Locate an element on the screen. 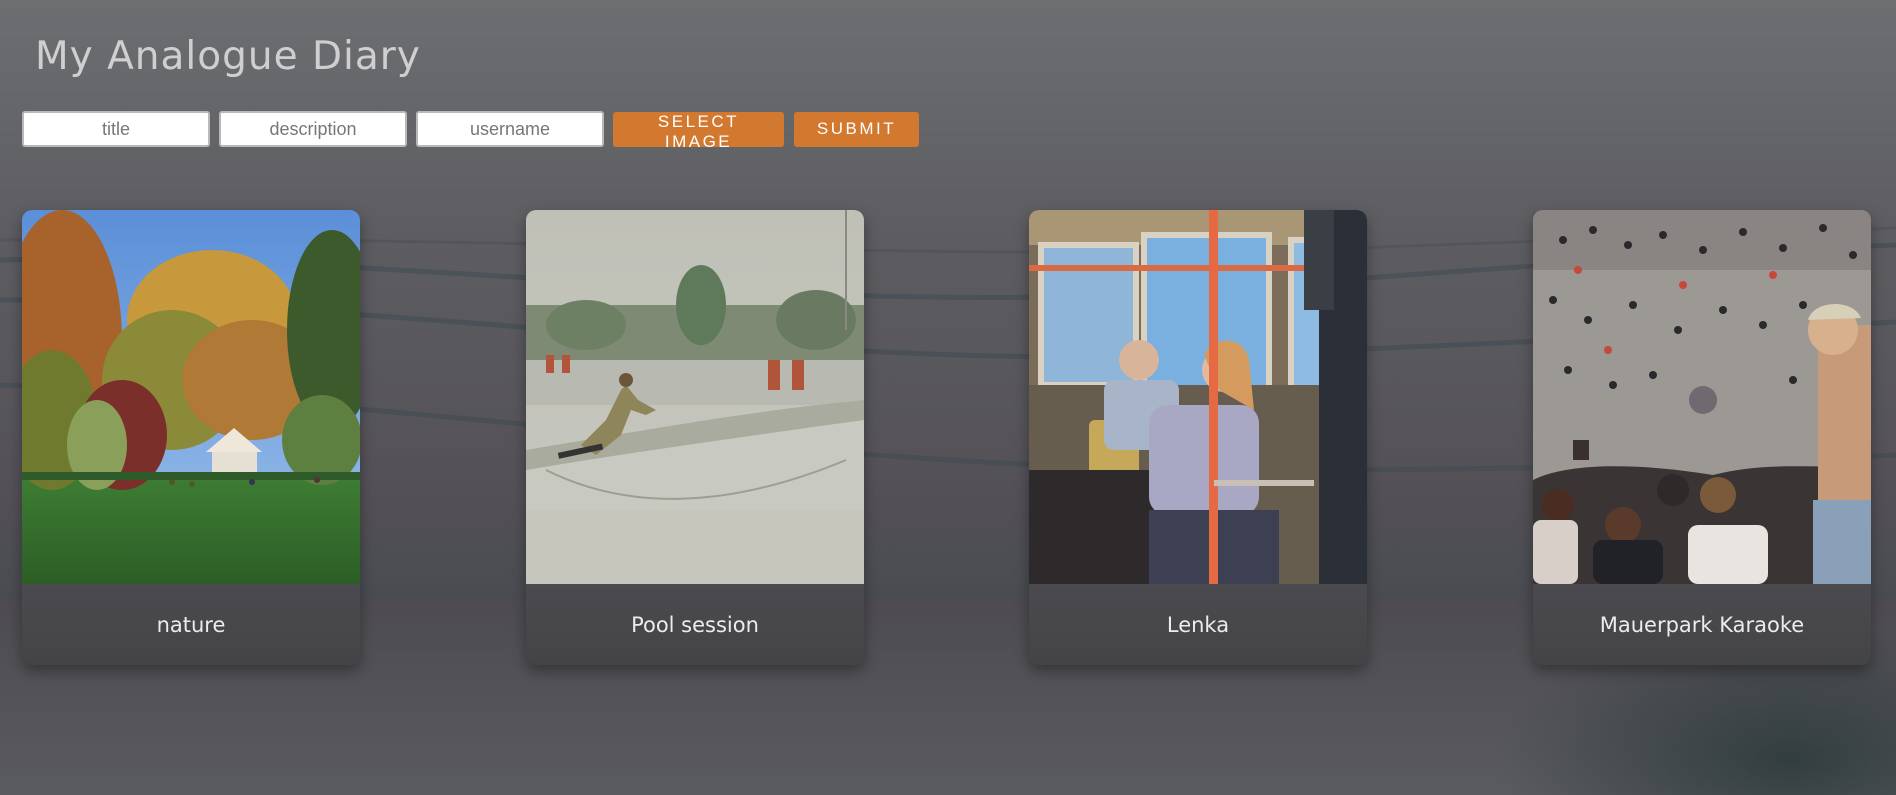 The width and height of the screenshot is (1896, 795). upload-form: SELECT IMAGE SUBMIT is located at coordinates (470, 131).